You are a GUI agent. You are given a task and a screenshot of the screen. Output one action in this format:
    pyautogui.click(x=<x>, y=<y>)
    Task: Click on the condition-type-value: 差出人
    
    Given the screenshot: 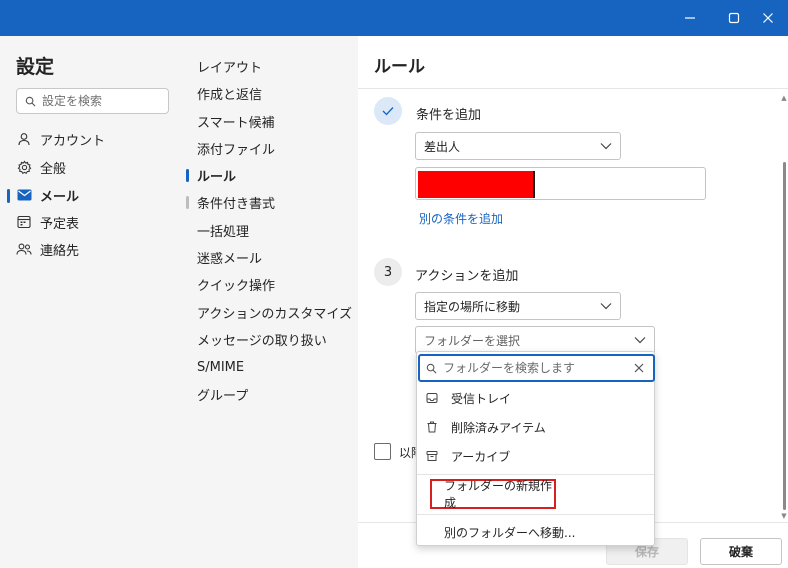 What is the action you would take?
    pyautogui.click(x=442, y=146)
    